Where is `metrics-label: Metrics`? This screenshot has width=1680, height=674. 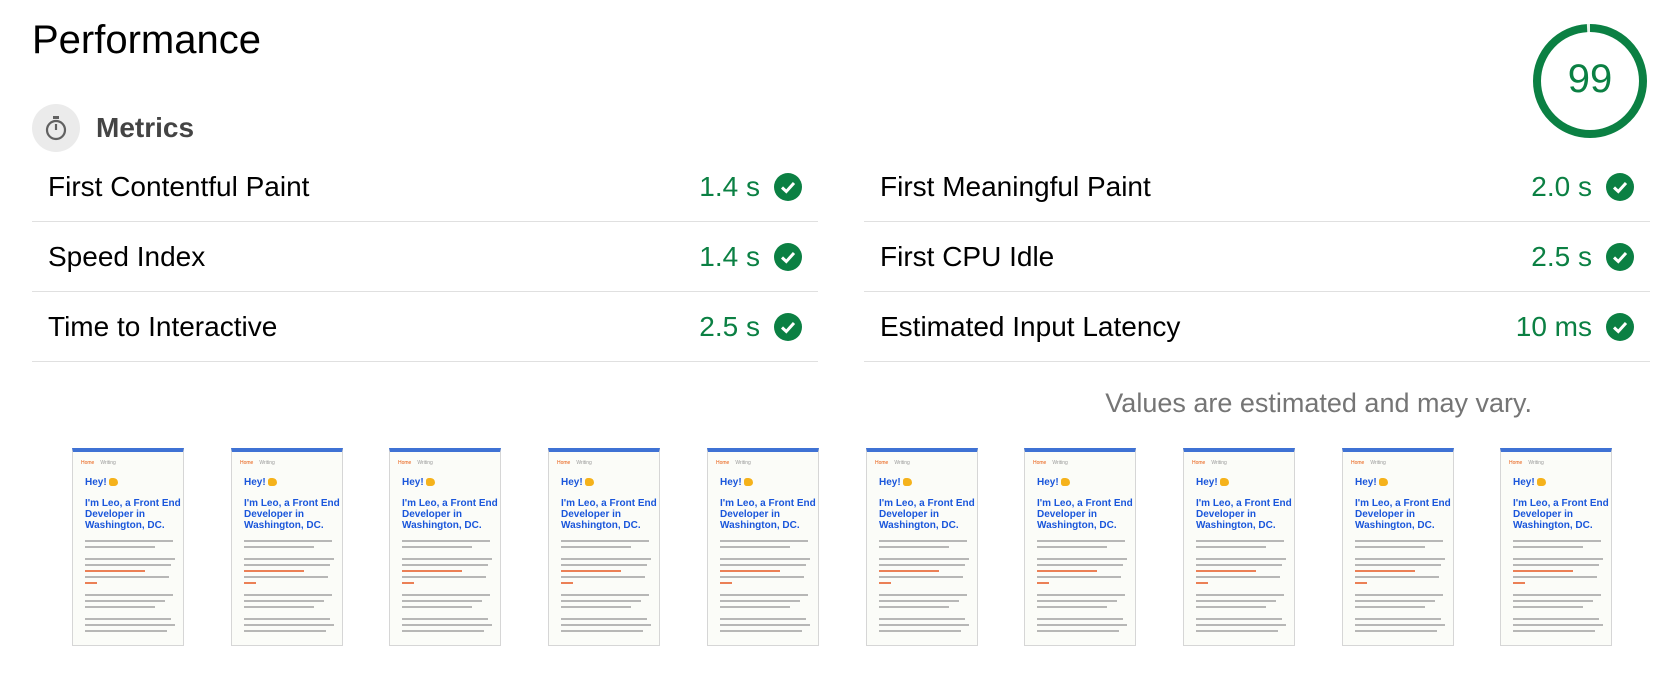
metrics-label: Metrics is located at coordinates (145, 127).